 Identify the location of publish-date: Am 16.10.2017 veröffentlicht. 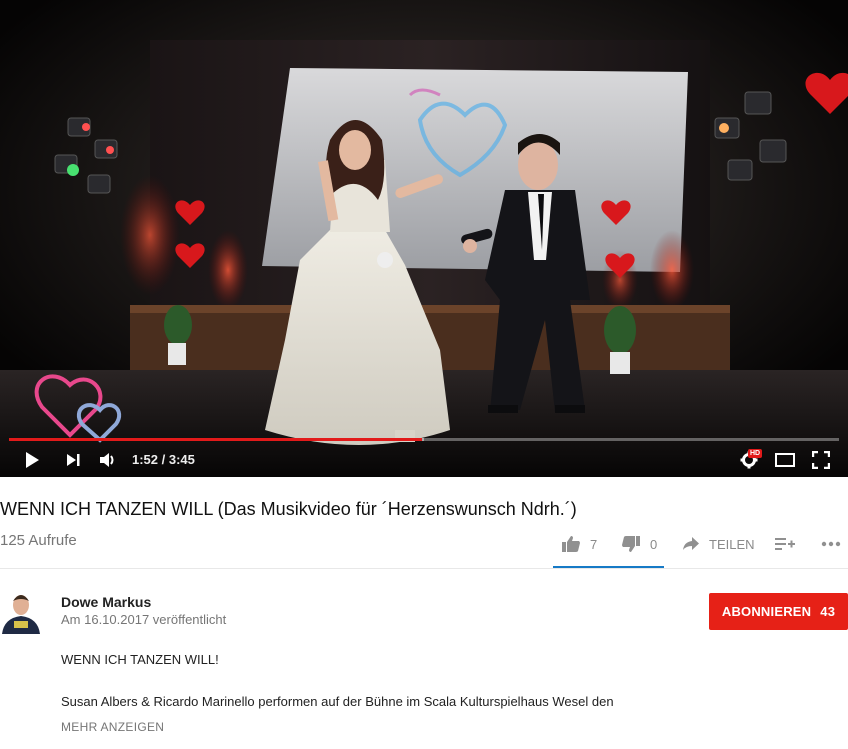
(144, 619).